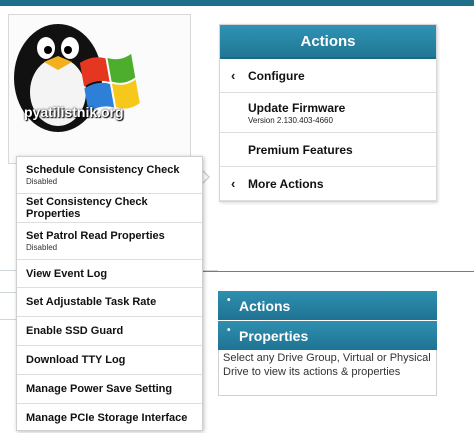 The height and width of the screenshot is (433, 474). Describe the element at coordinates (67, 273) in the screenshot. I see `menu-item-label: View Event Log` at that location.